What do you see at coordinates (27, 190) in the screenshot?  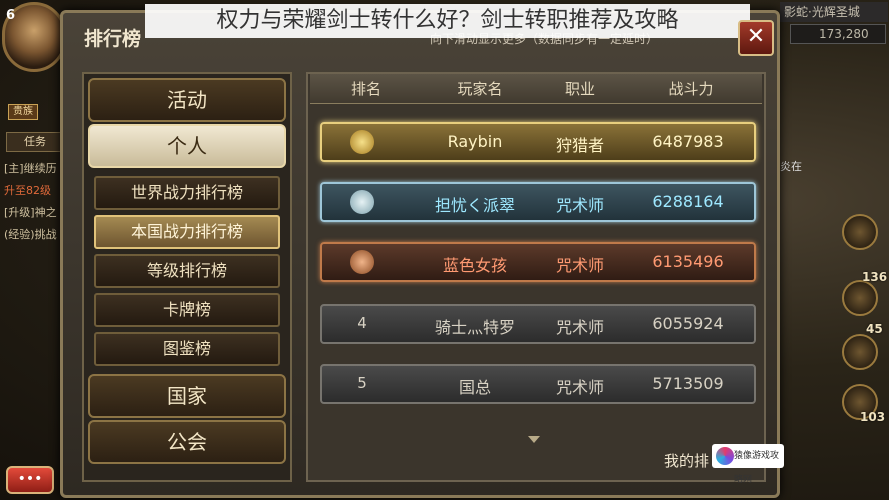 I see `quest-text: 升至82级` at bounding box center [27, 190].